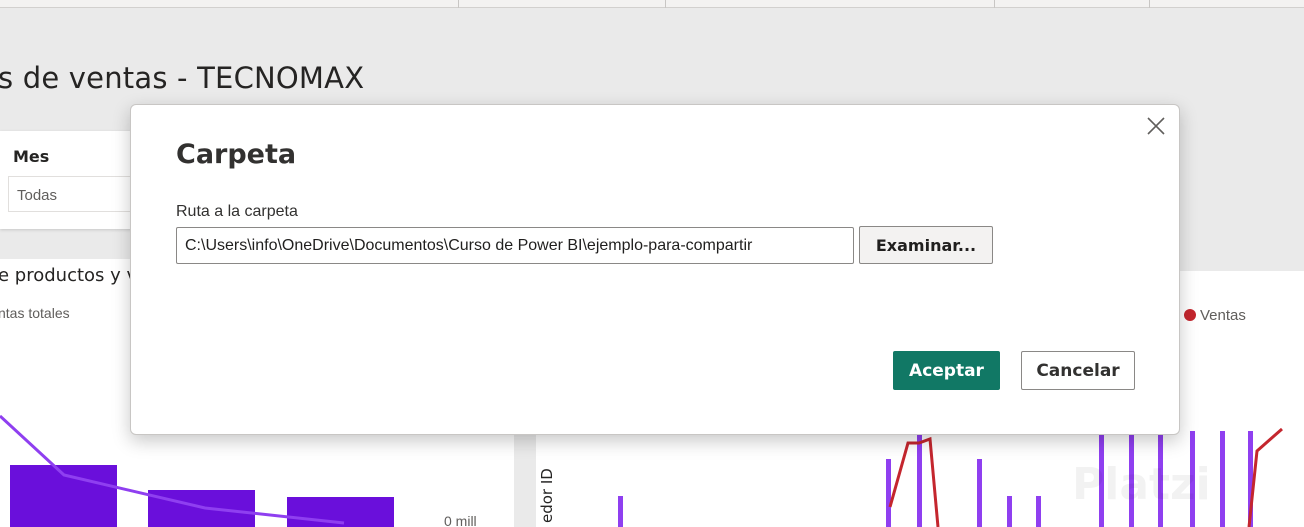  Describe the element at coordinates (946, 370) in the screenshot. I see `ok-button: Aceptar` at that location.